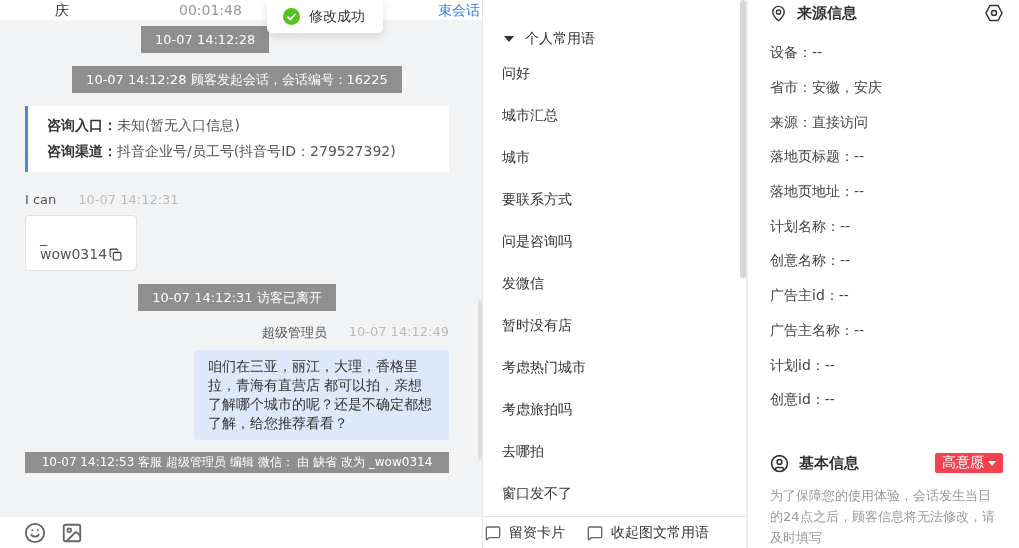 The image size is (1019, 548). I want to click on toast-message: 修改成功, so click(337, 16).